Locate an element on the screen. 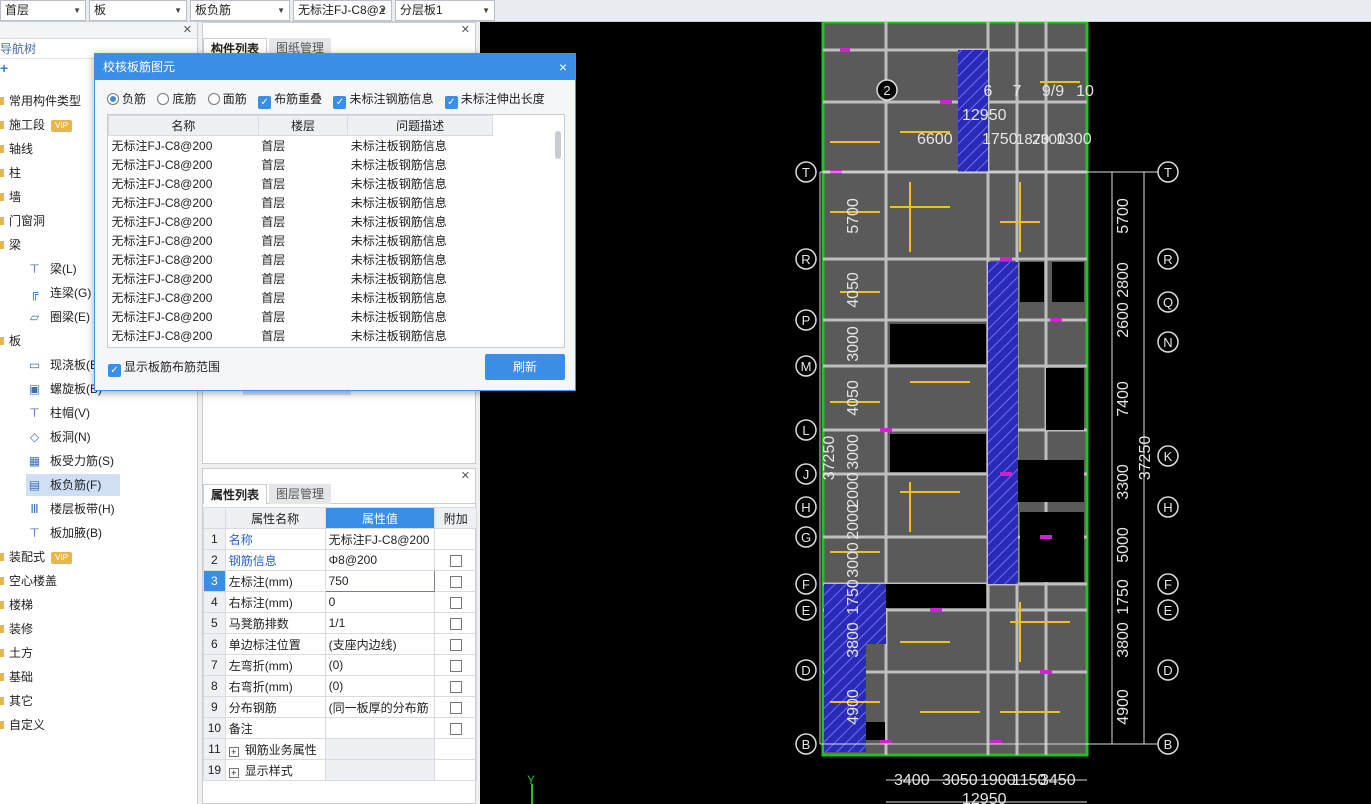 This screenshot has height=804, width=1371. nav-item-other: 其它 is located at coordinates (16, 701).